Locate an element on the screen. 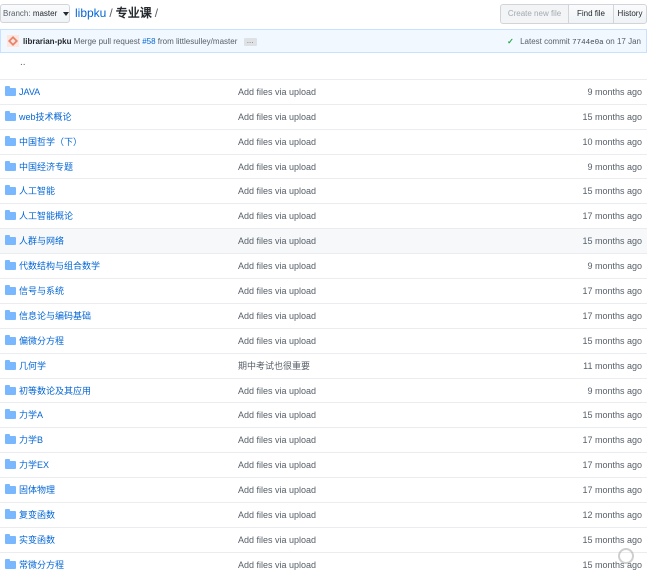  breadcrumb-current-dir: 专业课 is located at coordinates (133, 13).